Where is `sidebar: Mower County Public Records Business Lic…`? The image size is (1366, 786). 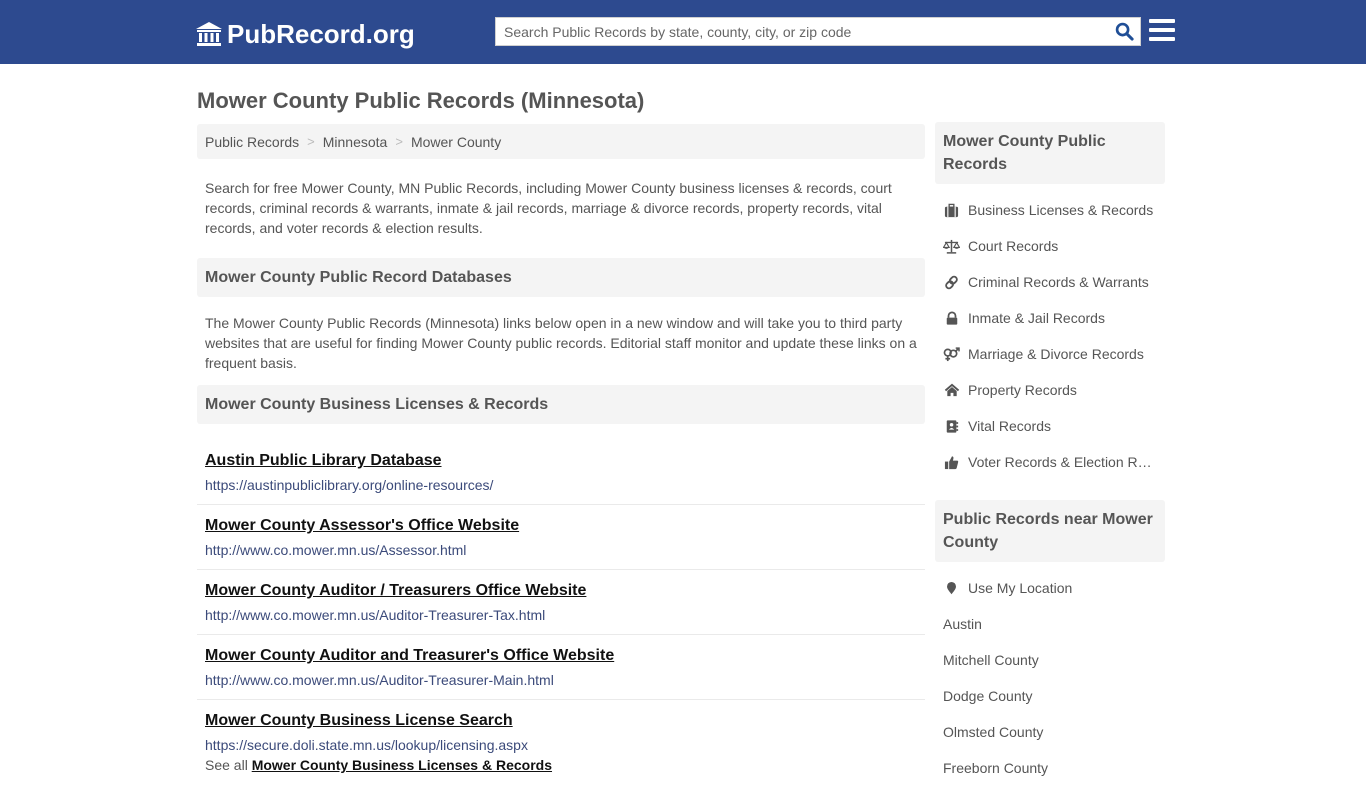 sidebar: Mower County Public Records Business Lic… is located at coordinates (1050, 454).